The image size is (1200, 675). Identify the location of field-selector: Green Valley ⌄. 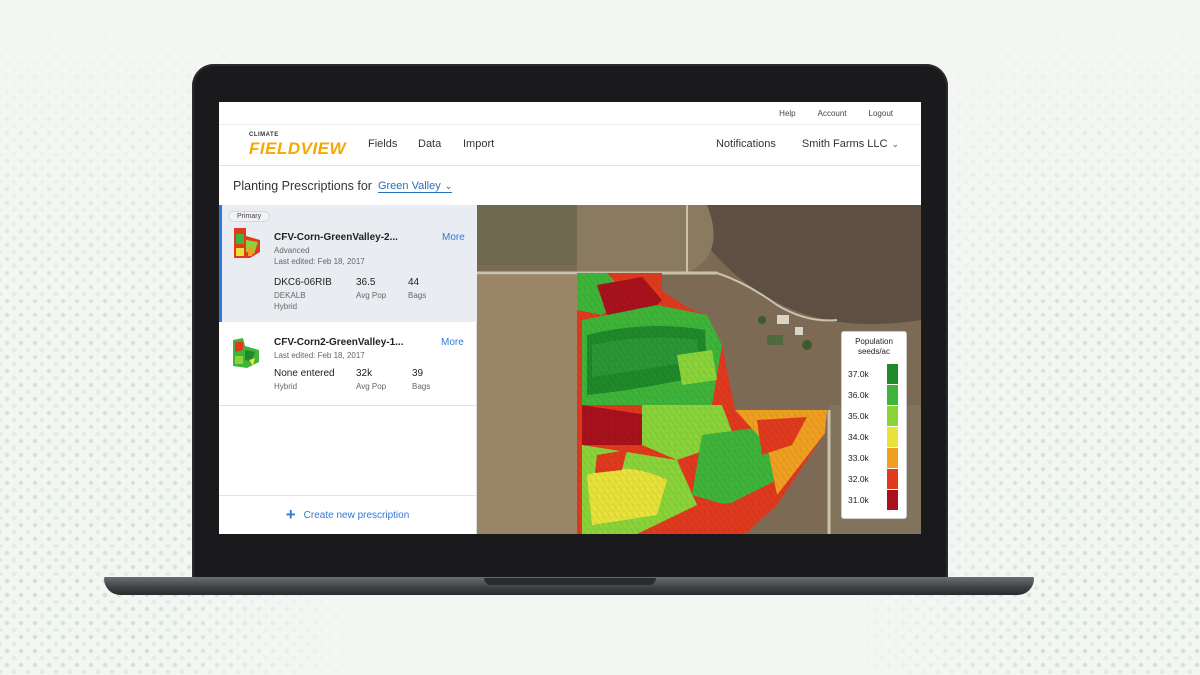
(415, 186).